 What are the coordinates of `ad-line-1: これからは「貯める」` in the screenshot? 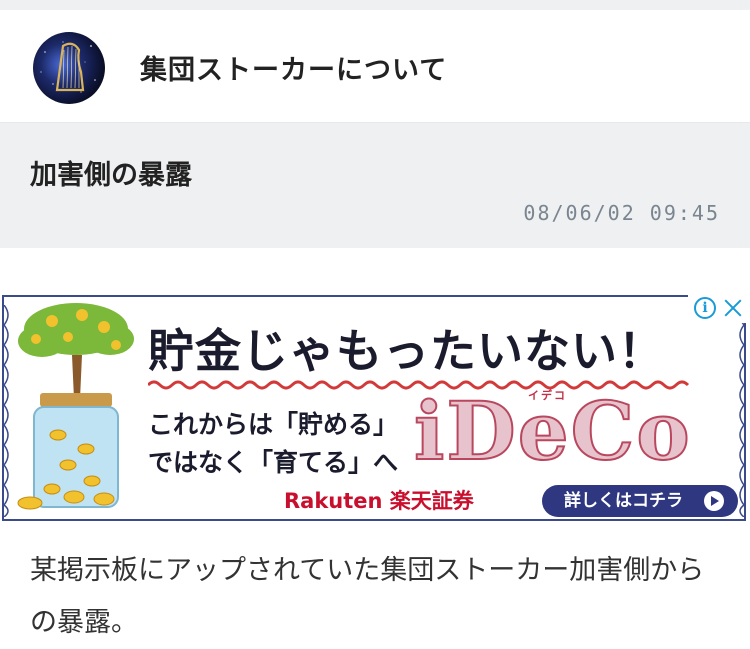 It's located at (273, 424).